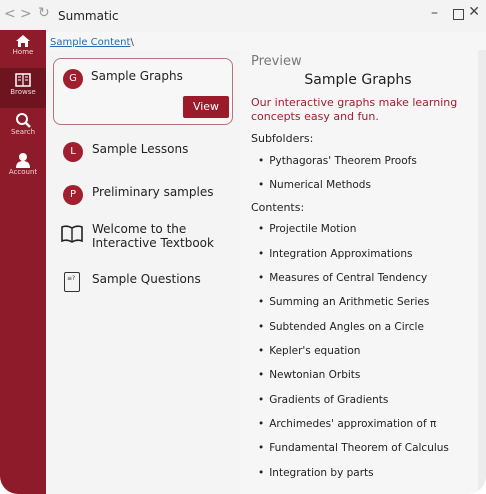 This screenshot has width=486, height=494. What do you see at coordinates (71, 278) in the screenshot?
I see `question-icon-glyph: ≡?` at bounding box center [71, 278].